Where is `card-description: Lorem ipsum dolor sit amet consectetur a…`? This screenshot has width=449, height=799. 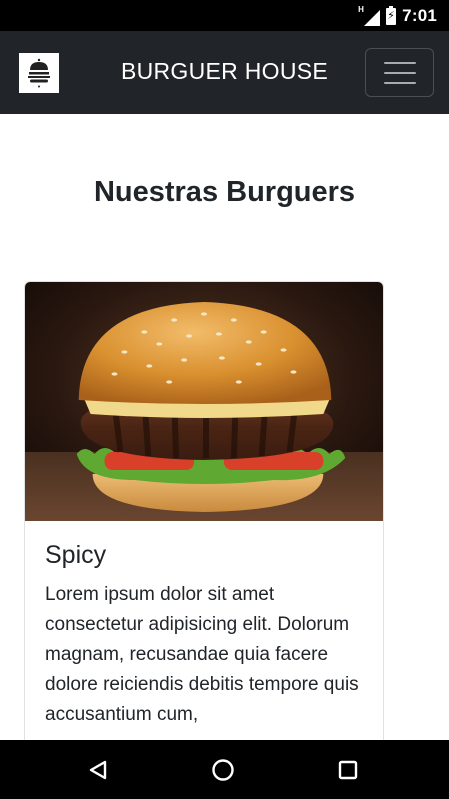 card-description: Lorem ipsum dolor sit amet consectetur a… is located at coordinates (202, 654).